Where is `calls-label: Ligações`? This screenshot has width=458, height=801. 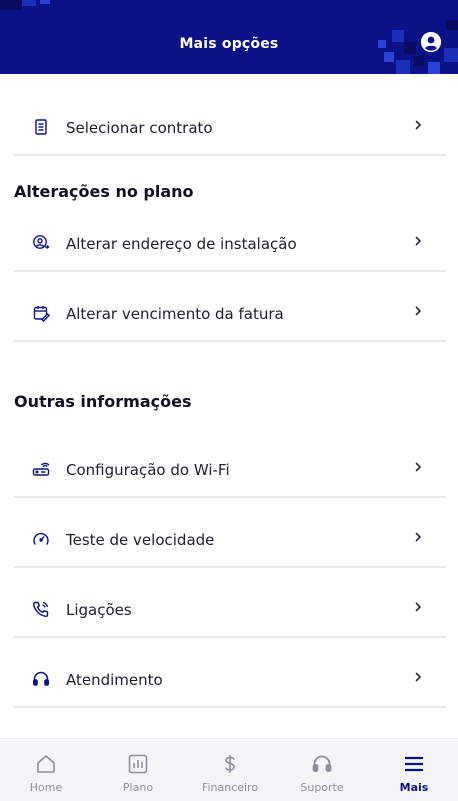
calls-label: Ligações is located at coordinates (99, 610).